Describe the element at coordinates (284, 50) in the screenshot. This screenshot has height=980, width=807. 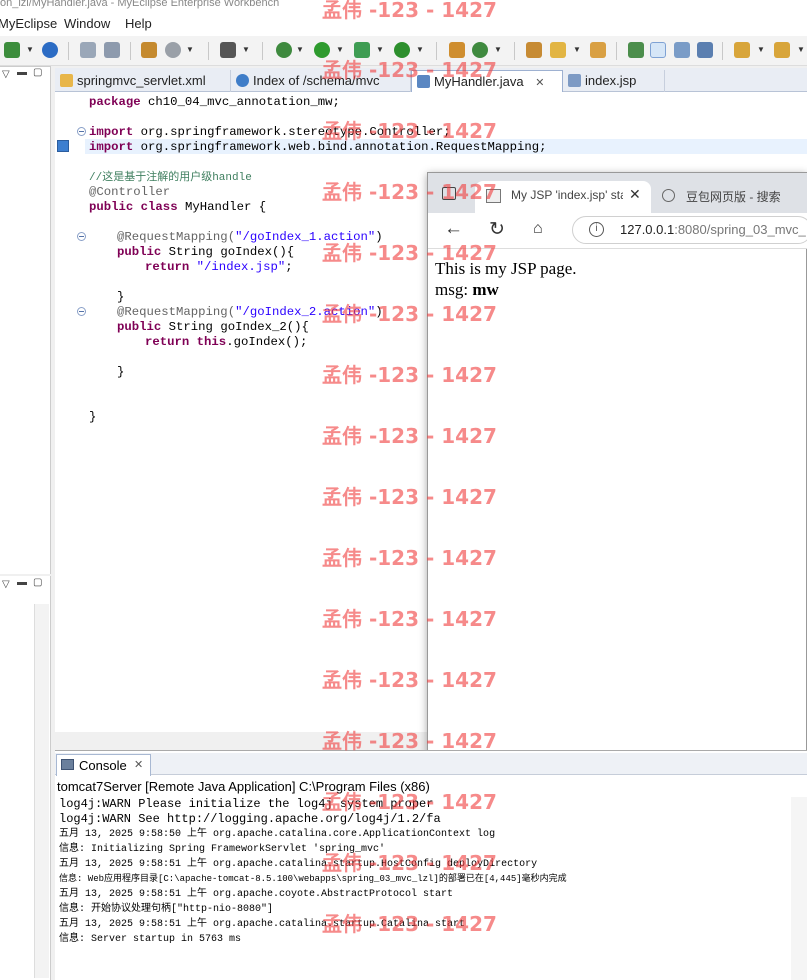
I see `debug-icon` at that location.